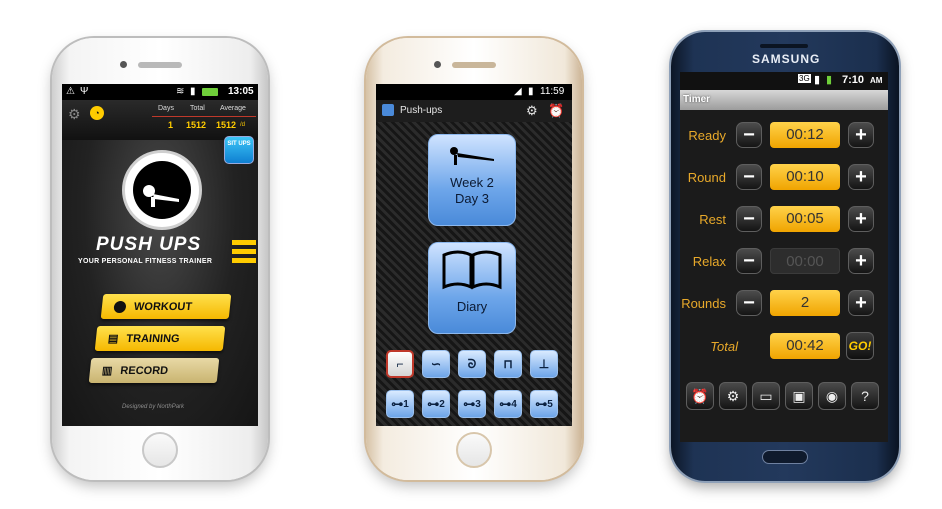  Describe the element at coordinates (196, 125) in the screenshot. I see `stat-total: 1512` at that location.